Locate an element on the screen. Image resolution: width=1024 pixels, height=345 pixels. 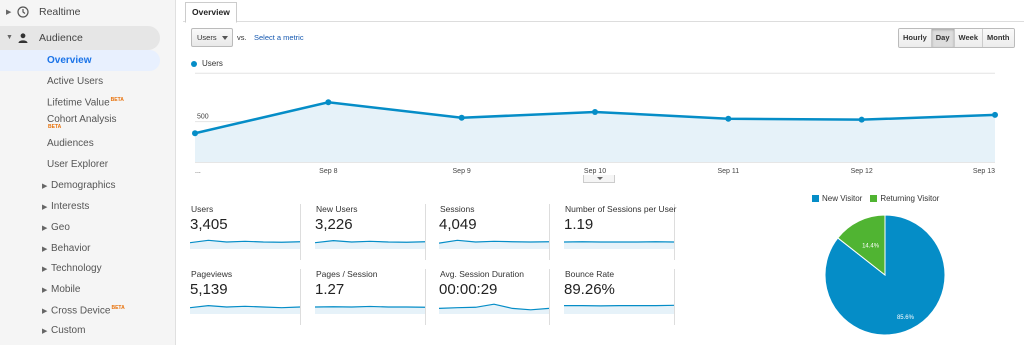
sidebar-item-label: Audiences is located at coordinates (70, 143).